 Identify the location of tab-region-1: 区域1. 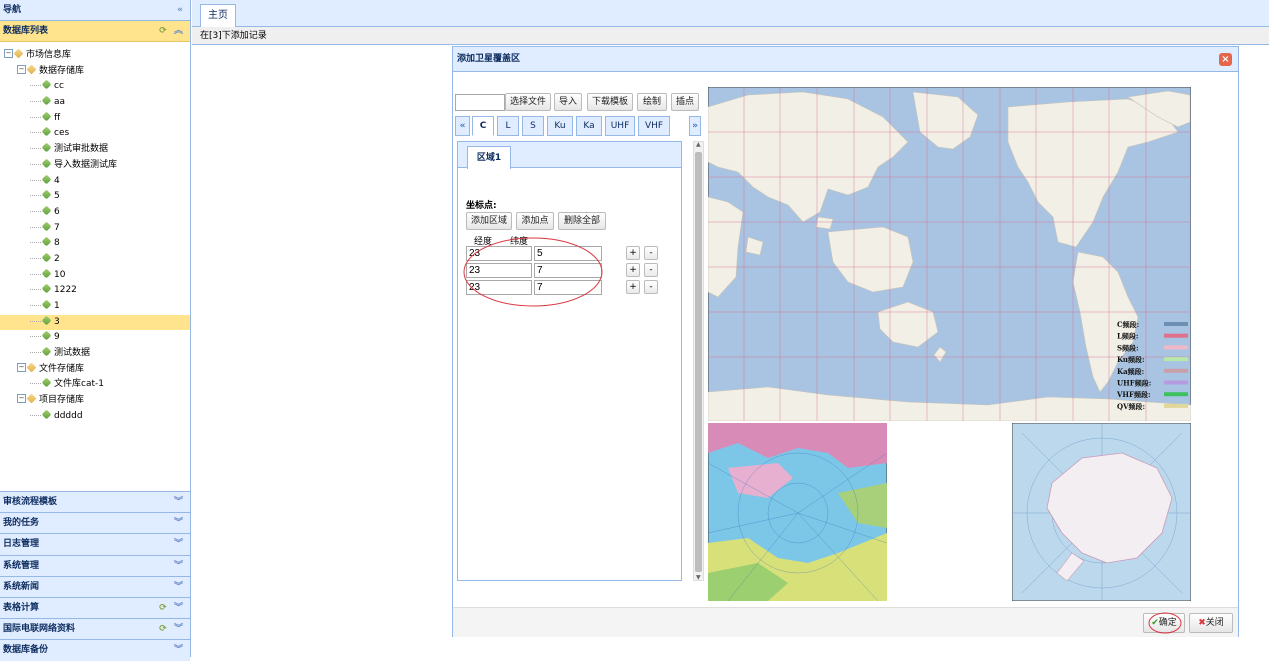
(489, 157).